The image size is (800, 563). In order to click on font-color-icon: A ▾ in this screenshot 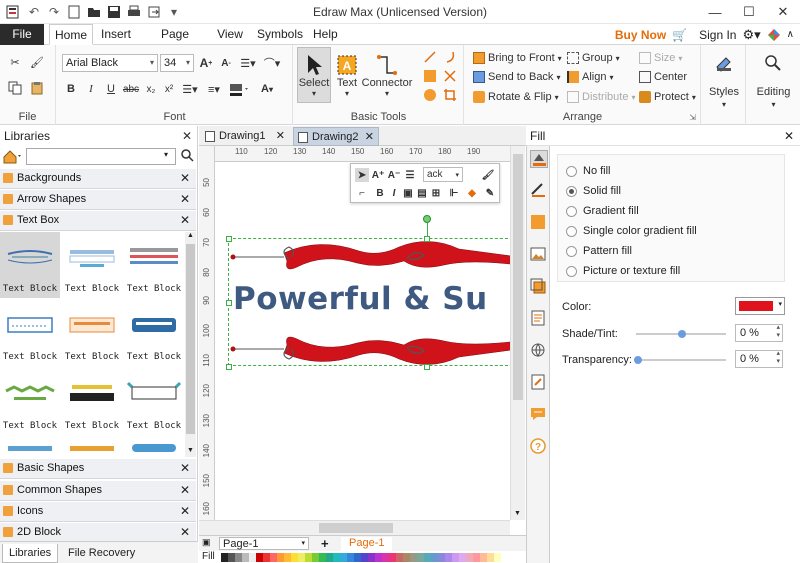, I will do `click(267, 89)`.